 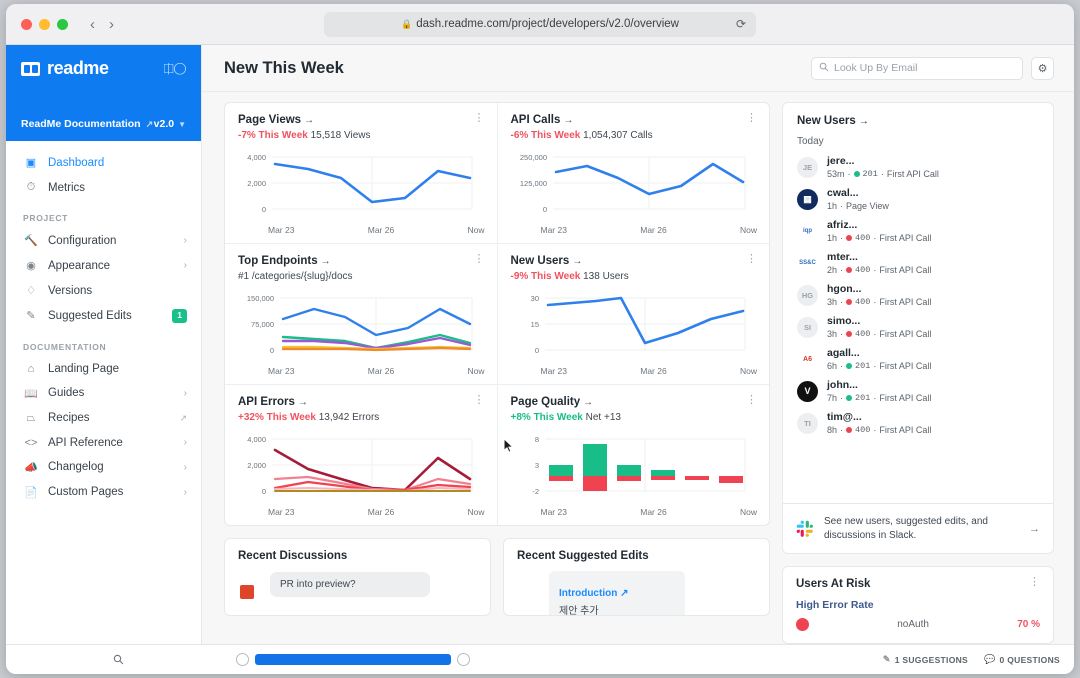 What do you see at coordinates (634, 186) in the screenshot?
I see `chart-api-calls: 250,000 125,000 0` at bounding box center [634, 186].